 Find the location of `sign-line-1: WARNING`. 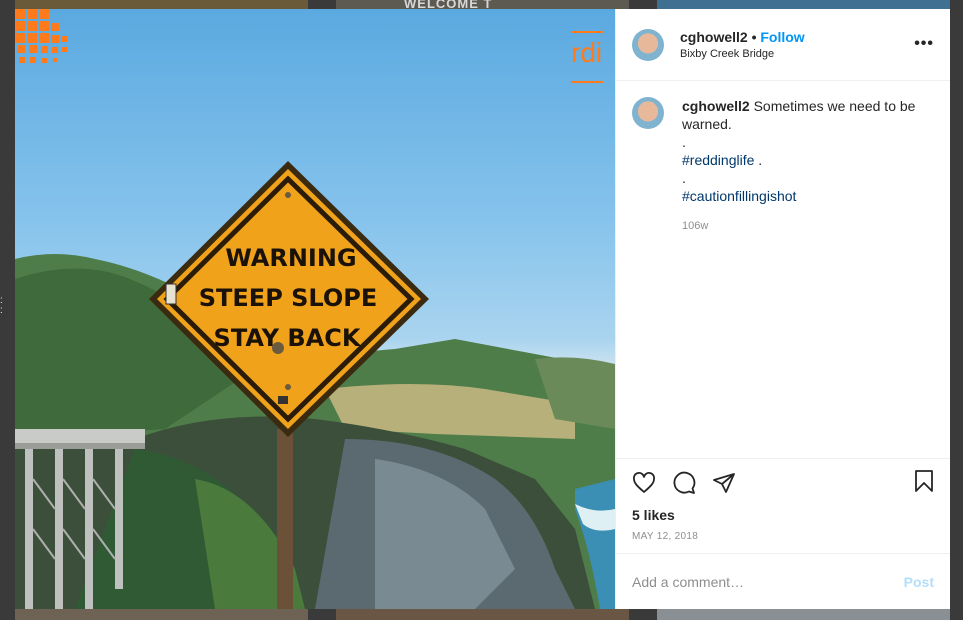

sign-line-1: WARNING is located at coordinates (290, 258).